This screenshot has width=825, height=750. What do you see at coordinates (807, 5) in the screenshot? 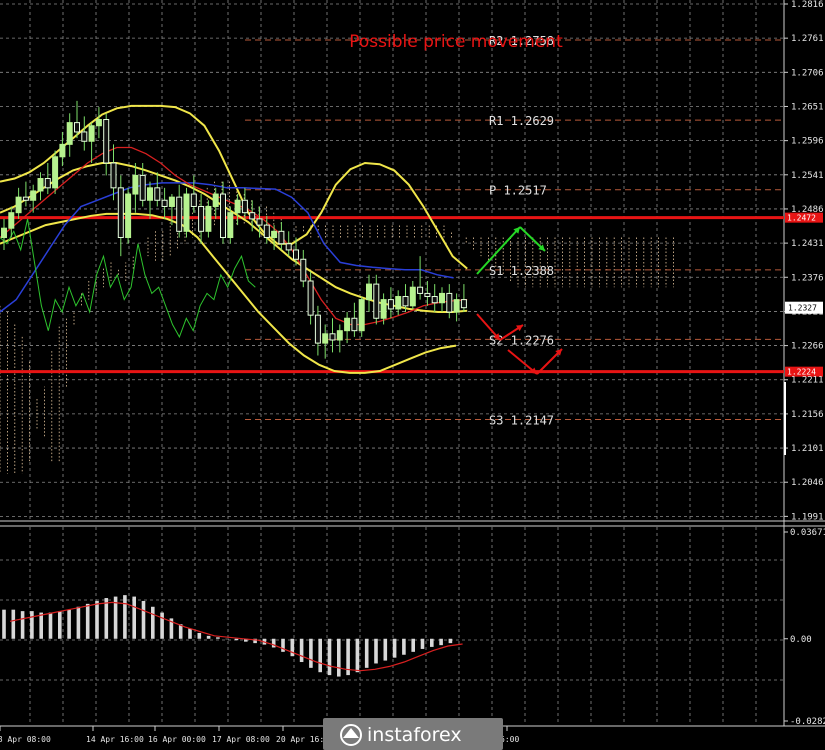
I see `y-tick-label: 1.2816` at bounding box center [807, 5].